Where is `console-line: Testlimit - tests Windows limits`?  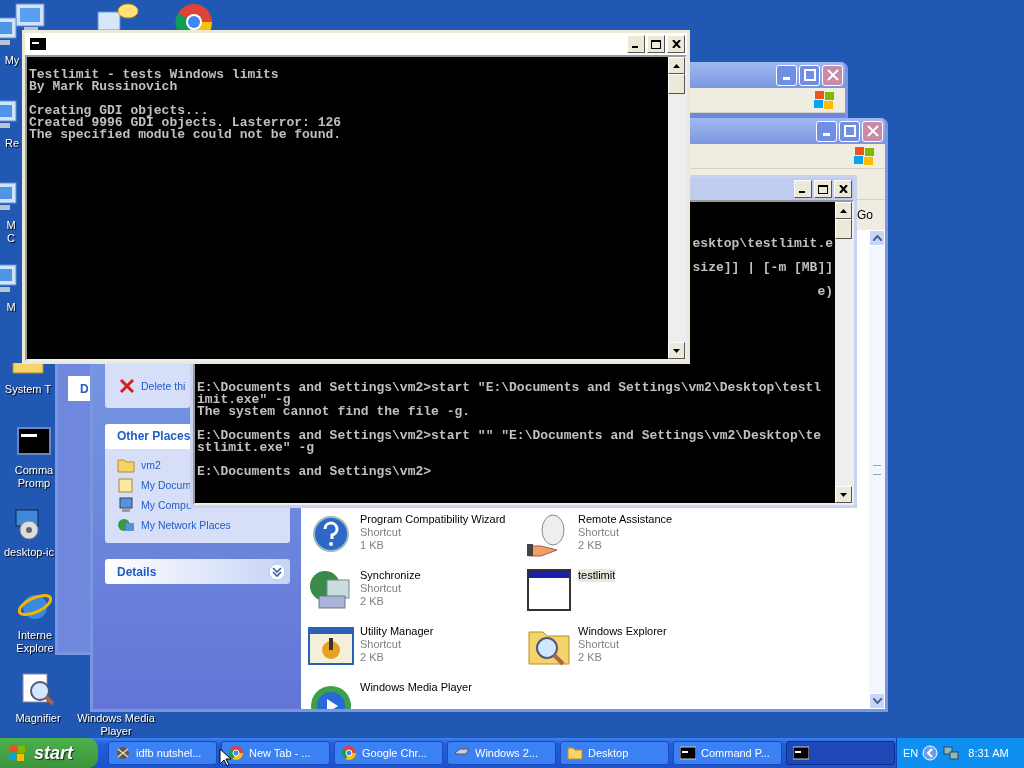 console-line: Testlimit - tests Windows limits is located at coordinates (154, 75).